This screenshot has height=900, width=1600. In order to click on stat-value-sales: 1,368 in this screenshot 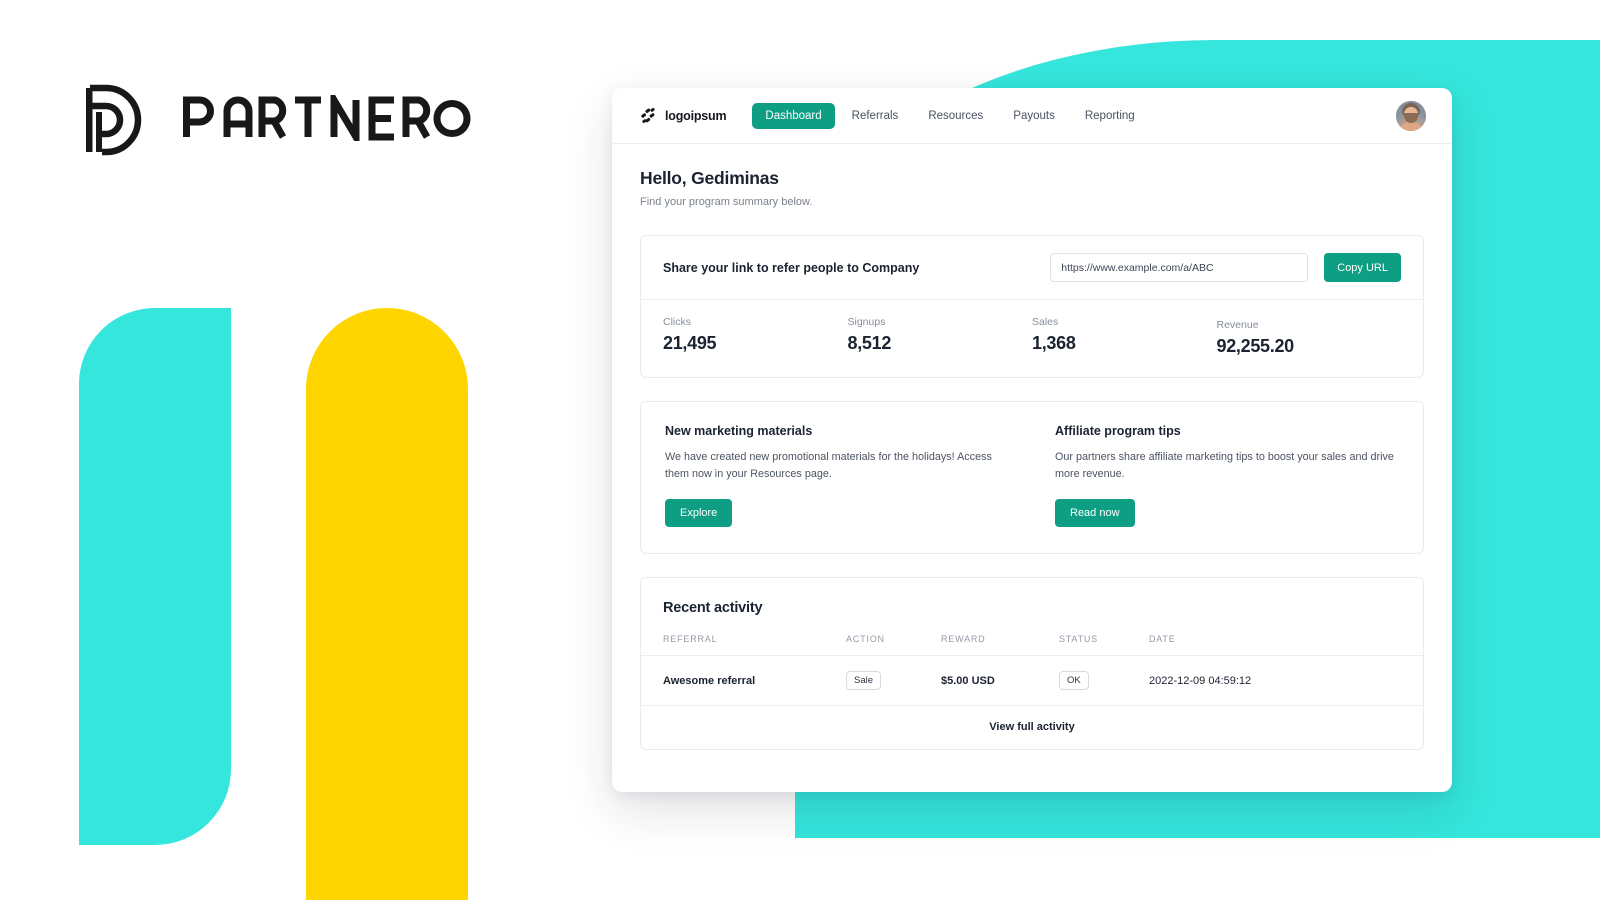, I will do `click(1054, 343)`.